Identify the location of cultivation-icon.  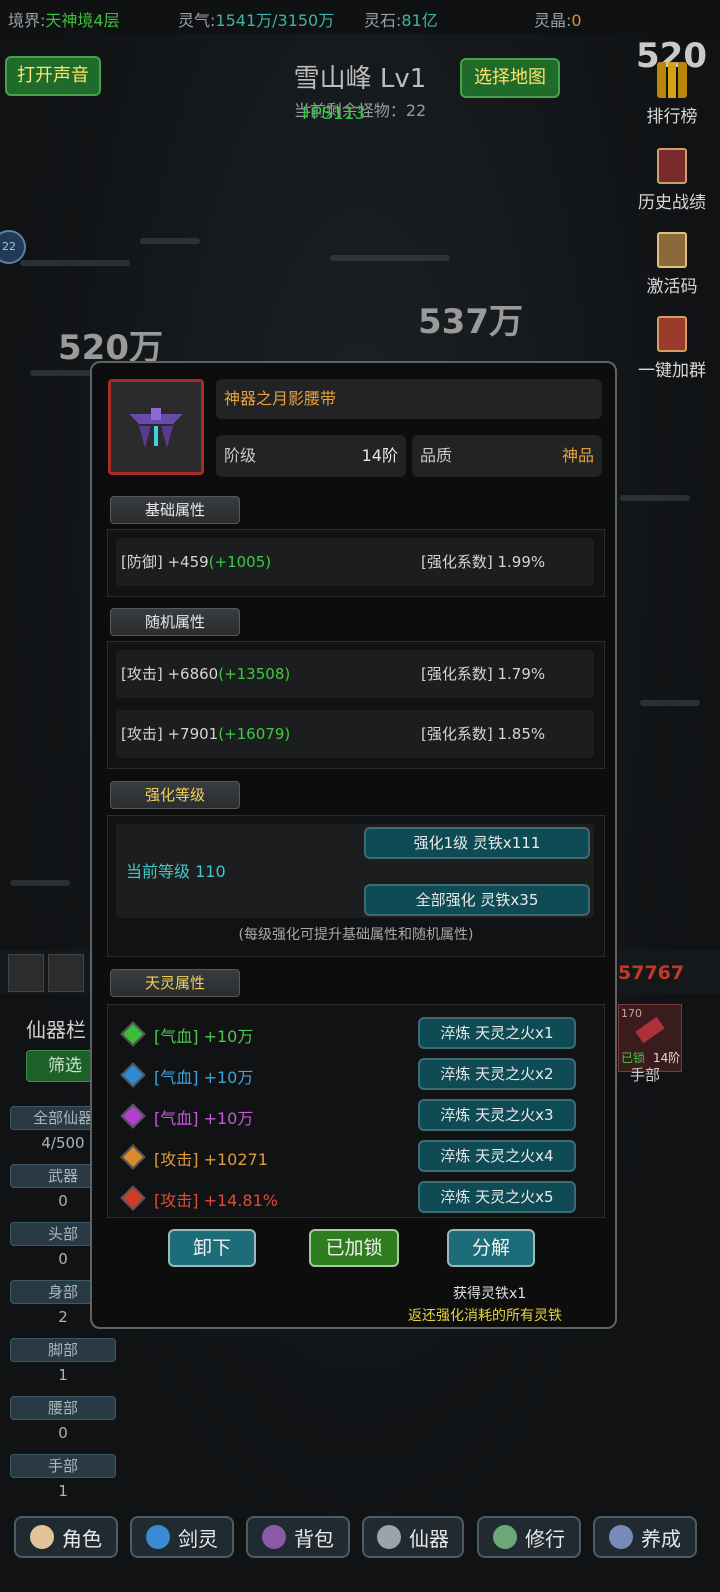
(505, 1537).